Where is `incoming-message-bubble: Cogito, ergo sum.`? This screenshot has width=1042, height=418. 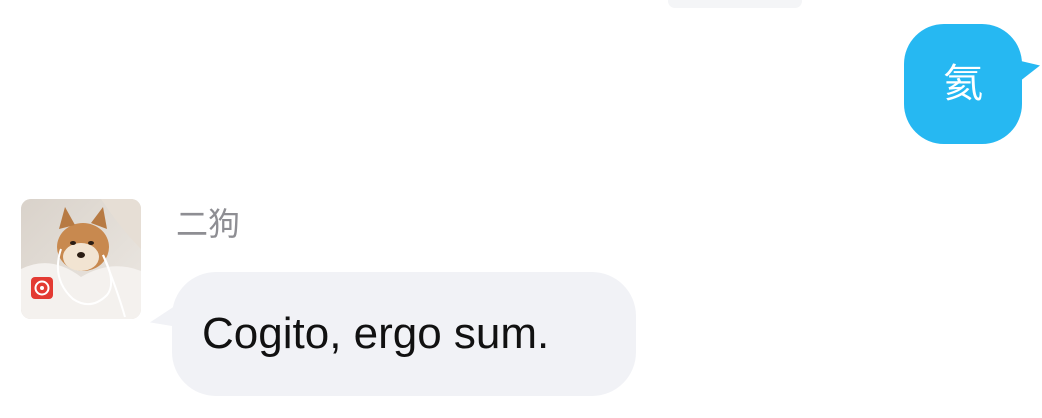
incoming-message-bubble: Cogito, ergo sum. is located at coordinates (404, 334).